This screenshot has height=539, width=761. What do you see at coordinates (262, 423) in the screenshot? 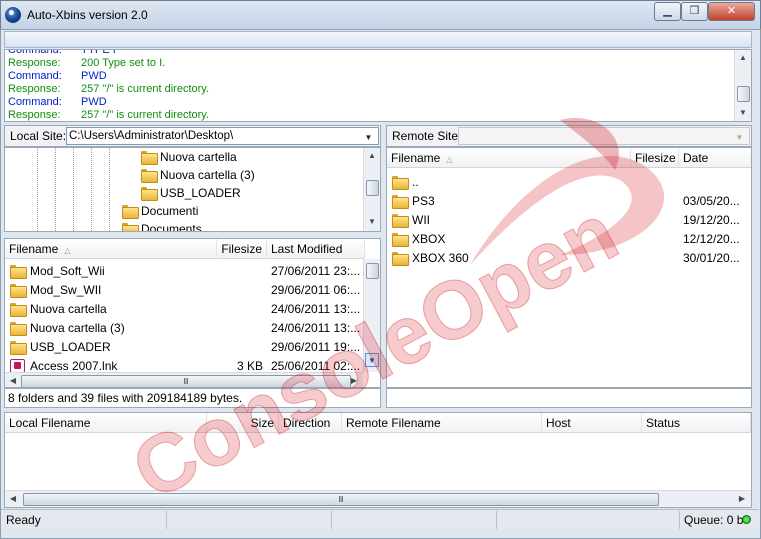
I see `column-label: Size` at bounding box center [262, 423].